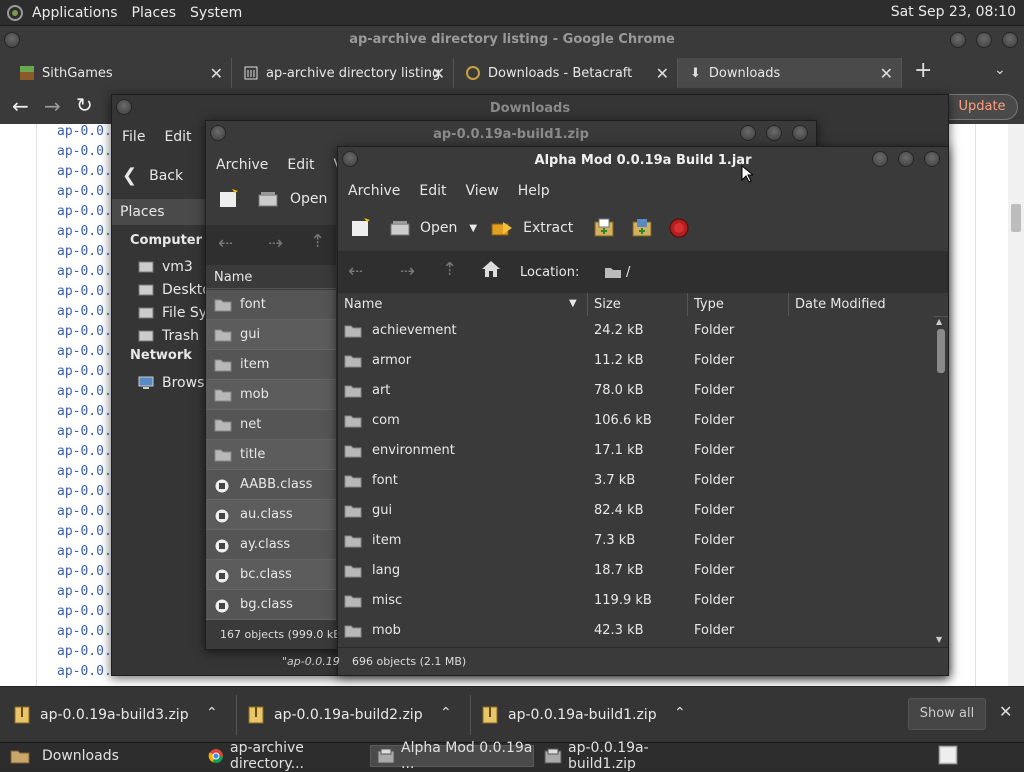  Describe the element at coordinates (271, 455) in the screenshot. I see `zip-row: title` at that location.